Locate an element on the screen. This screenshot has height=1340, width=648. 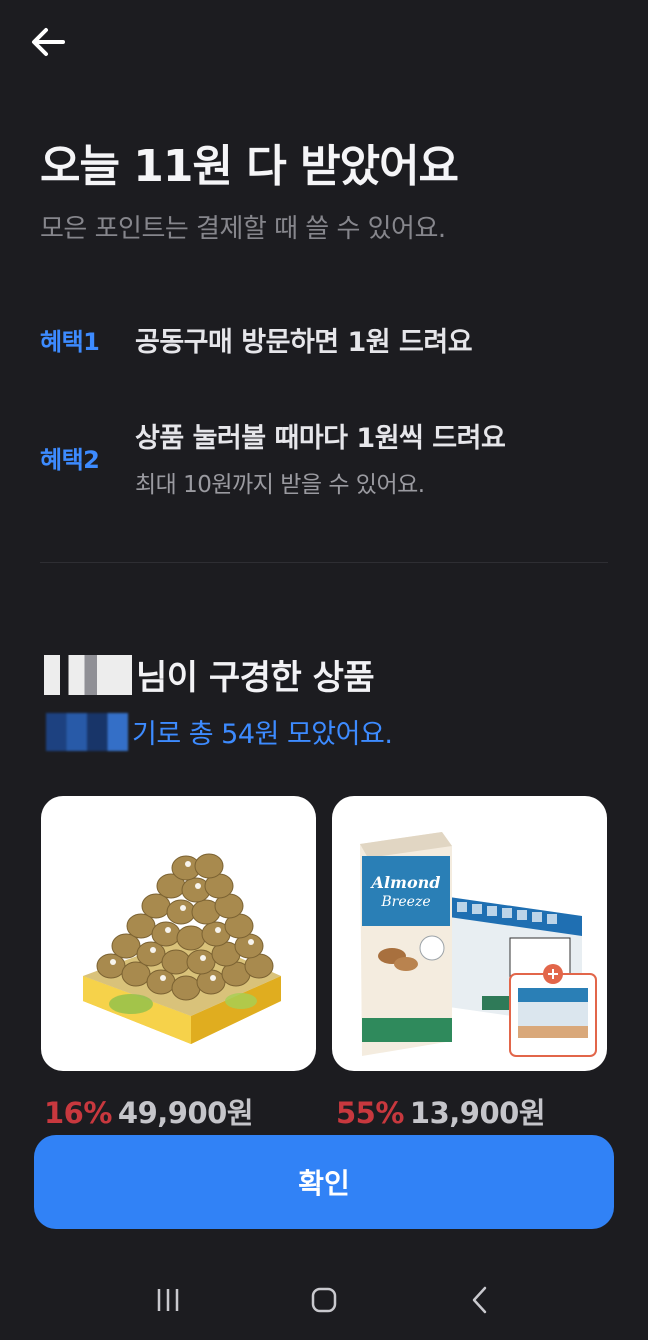
system-navigation-bar is located at coordinates (324, 1300).